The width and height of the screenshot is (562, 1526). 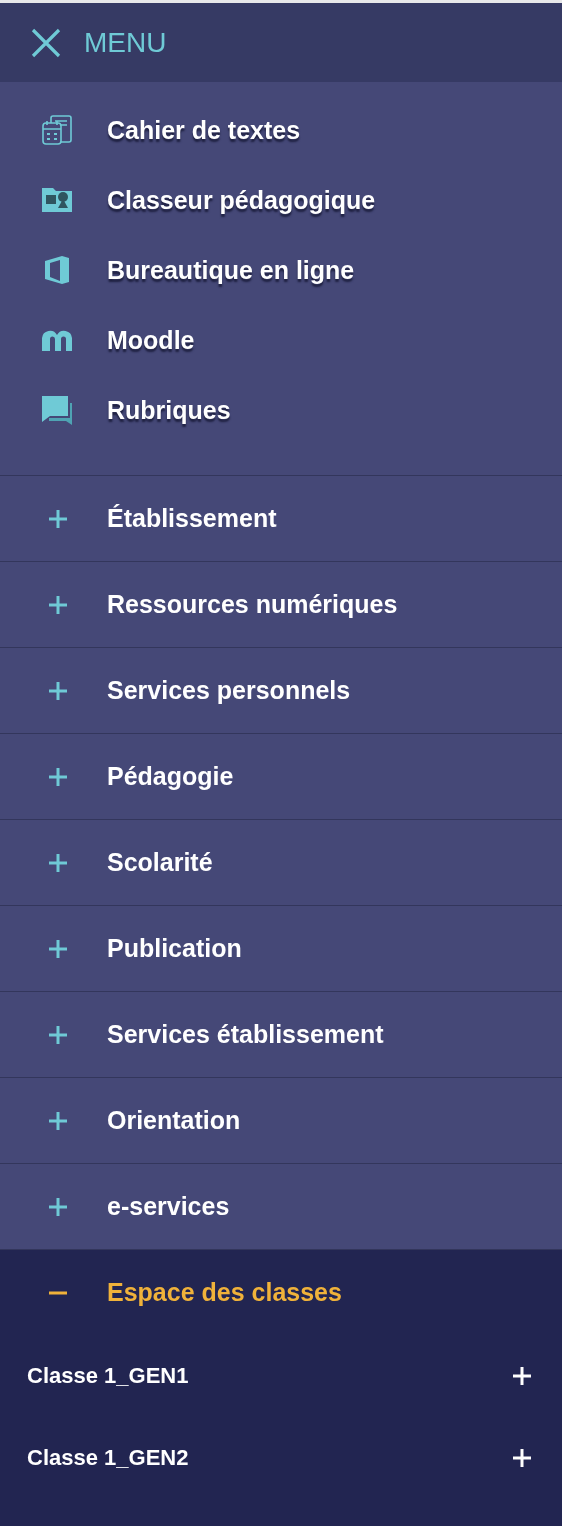 What do you see at coordinates (125, 42) in the screenshot?
I see `menu-title: MENU` at bounding box center [125, 42].